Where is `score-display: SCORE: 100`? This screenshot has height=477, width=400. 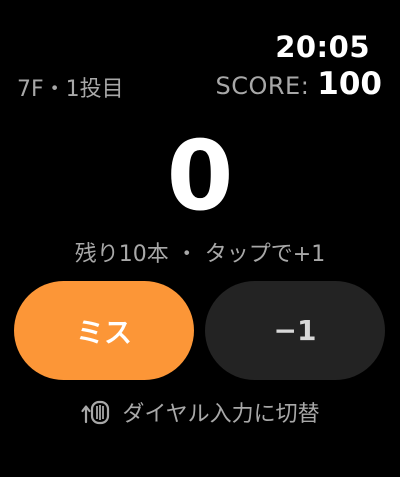
score-display: SCORE: 100 is located at coordinates (298, 84).